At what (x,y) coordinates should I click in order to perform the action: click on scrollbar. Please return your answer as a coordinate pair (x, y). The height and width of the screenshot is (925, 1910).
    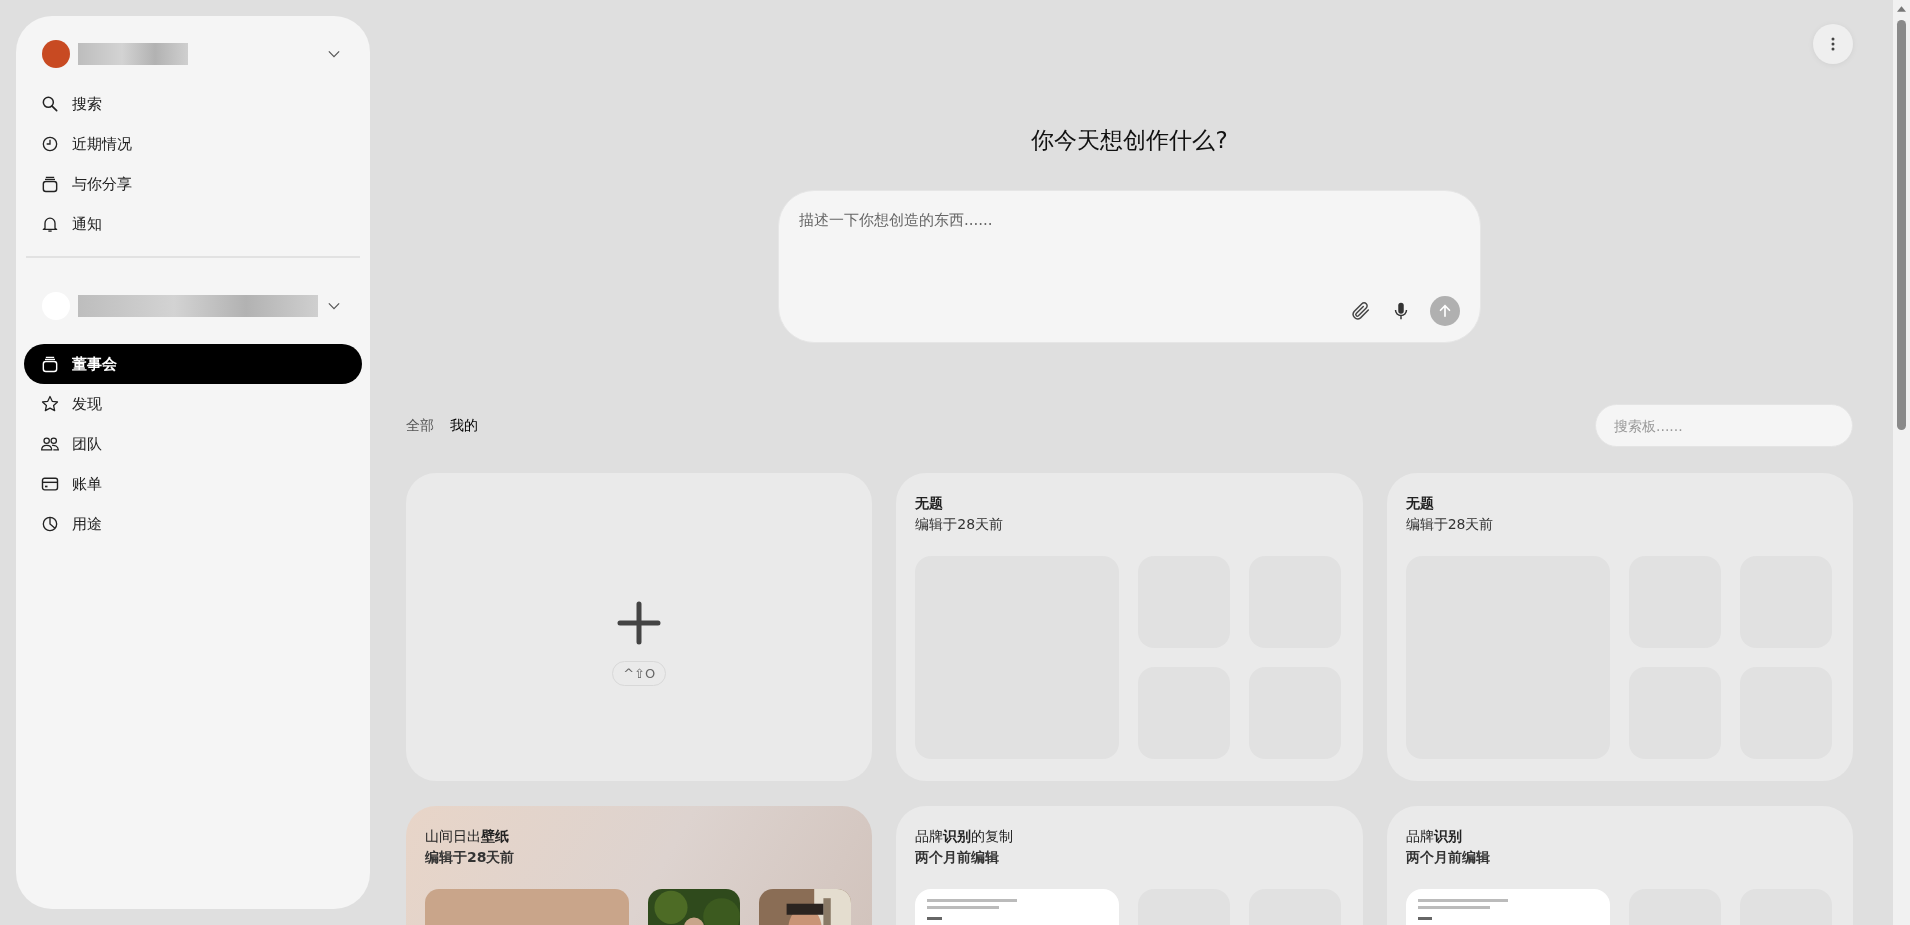
    Looking at the image, I should click on (1901, 462).